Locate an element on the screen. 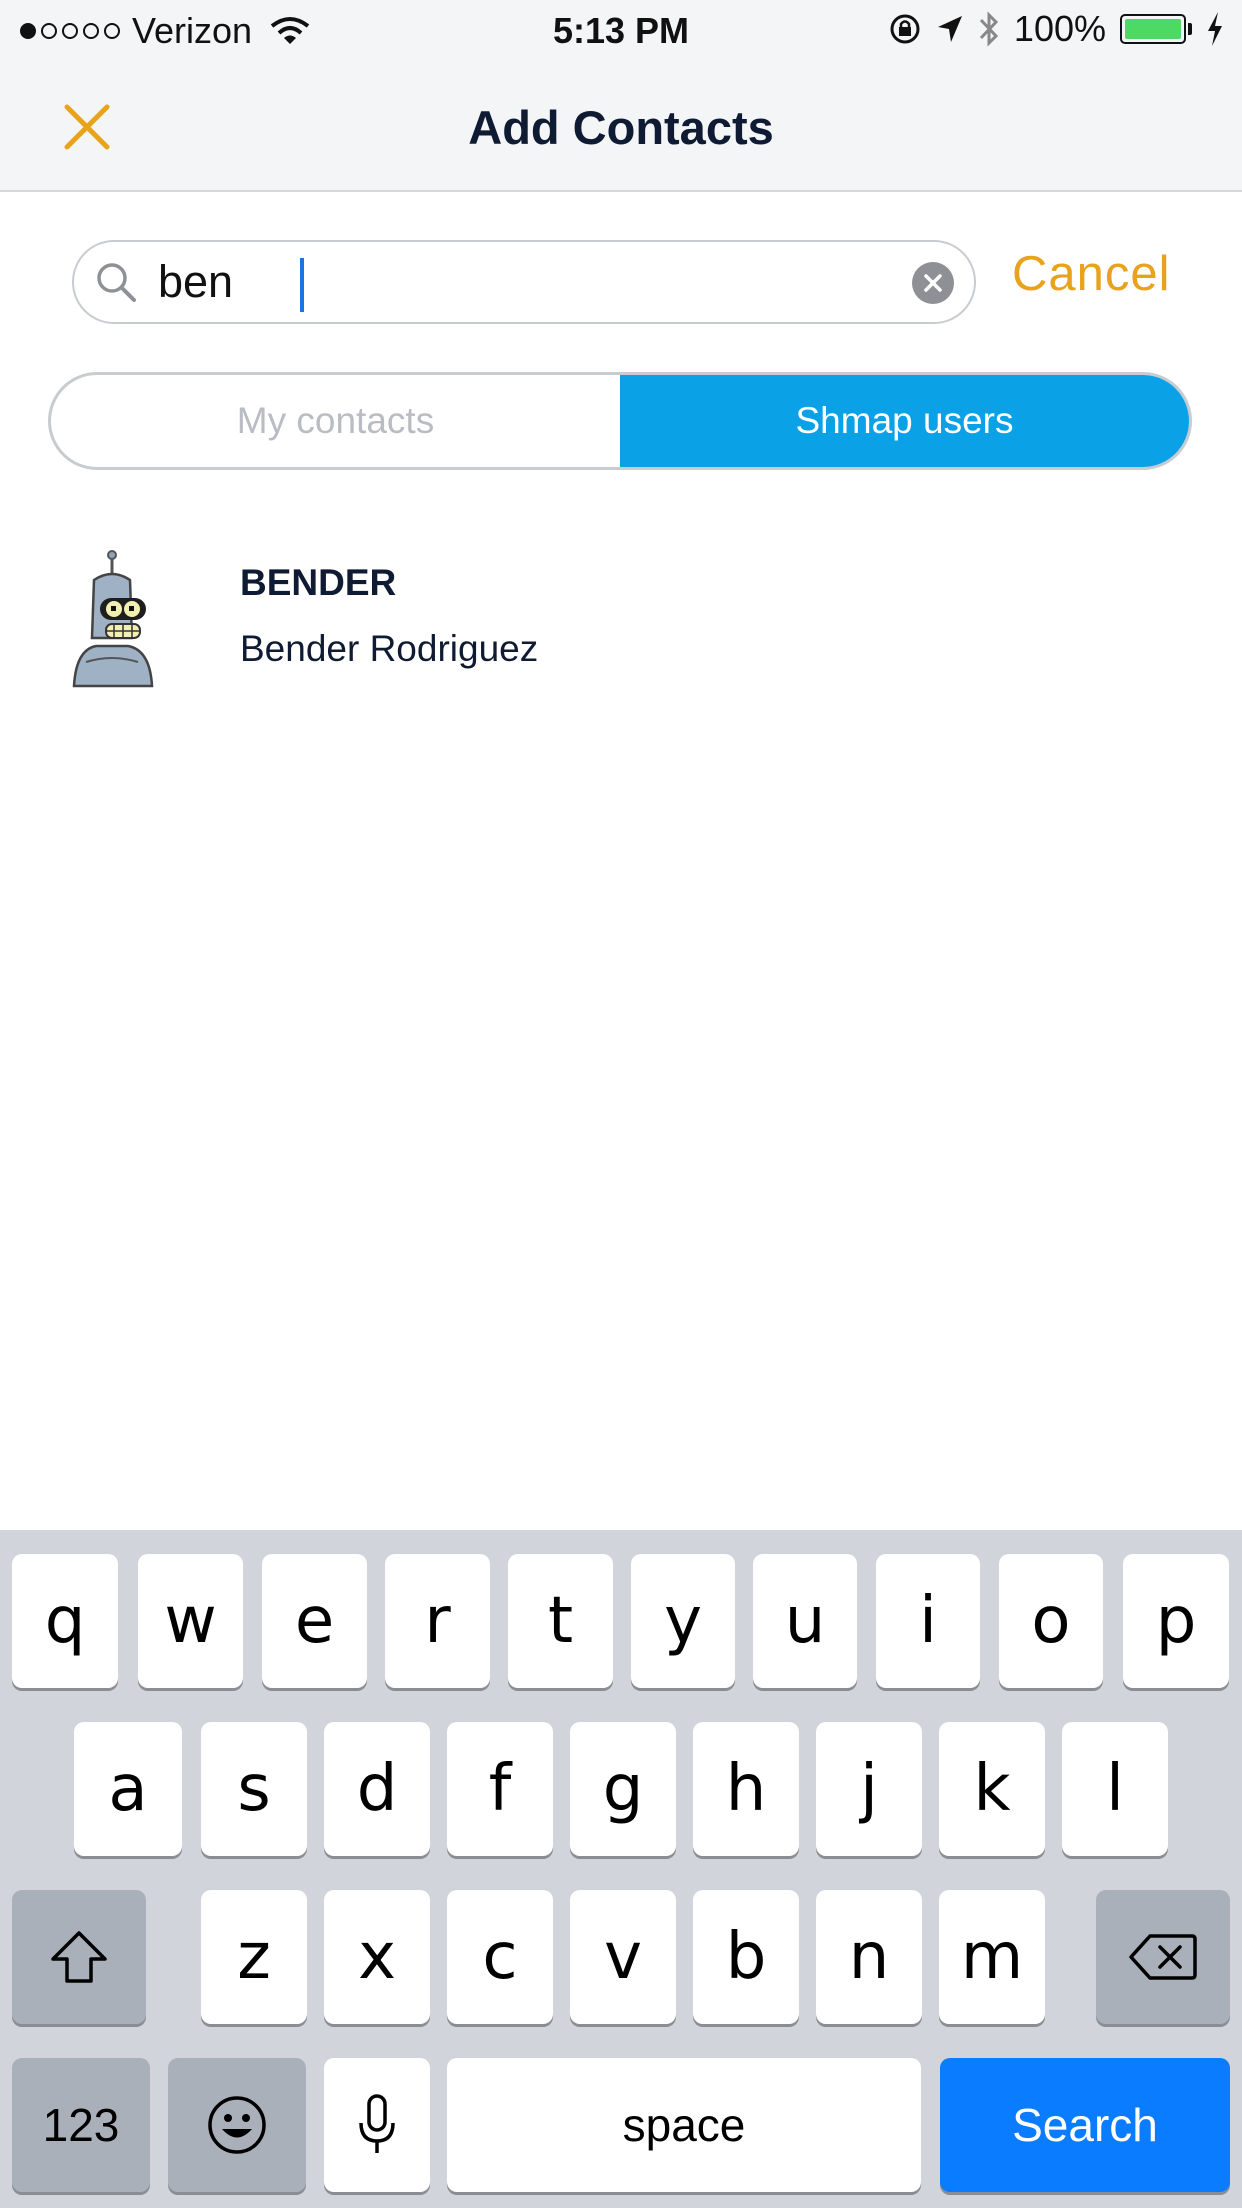  charging-bolt-icon is located at coordinates (1215, 29).